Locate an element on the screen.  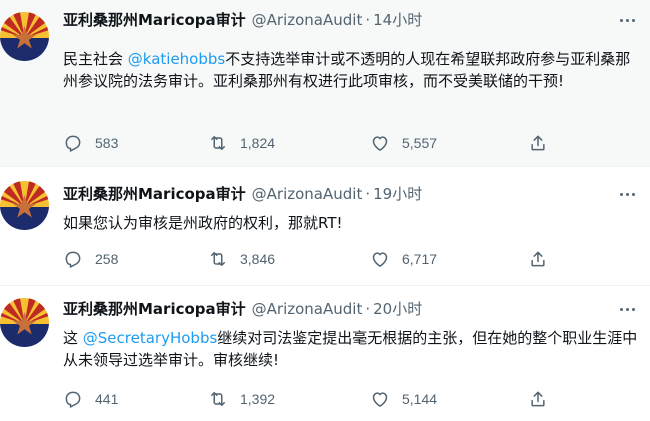
tweet-actions: 583 1,824 5,557 is located at coordinates (323, 143).